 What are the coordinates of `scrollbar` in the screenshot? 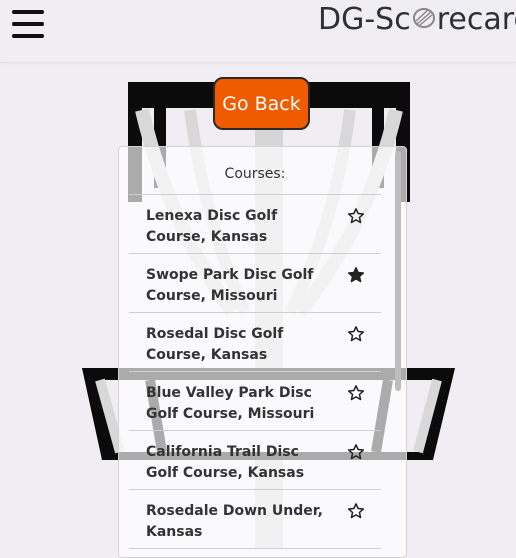 It's located at (398, 271).